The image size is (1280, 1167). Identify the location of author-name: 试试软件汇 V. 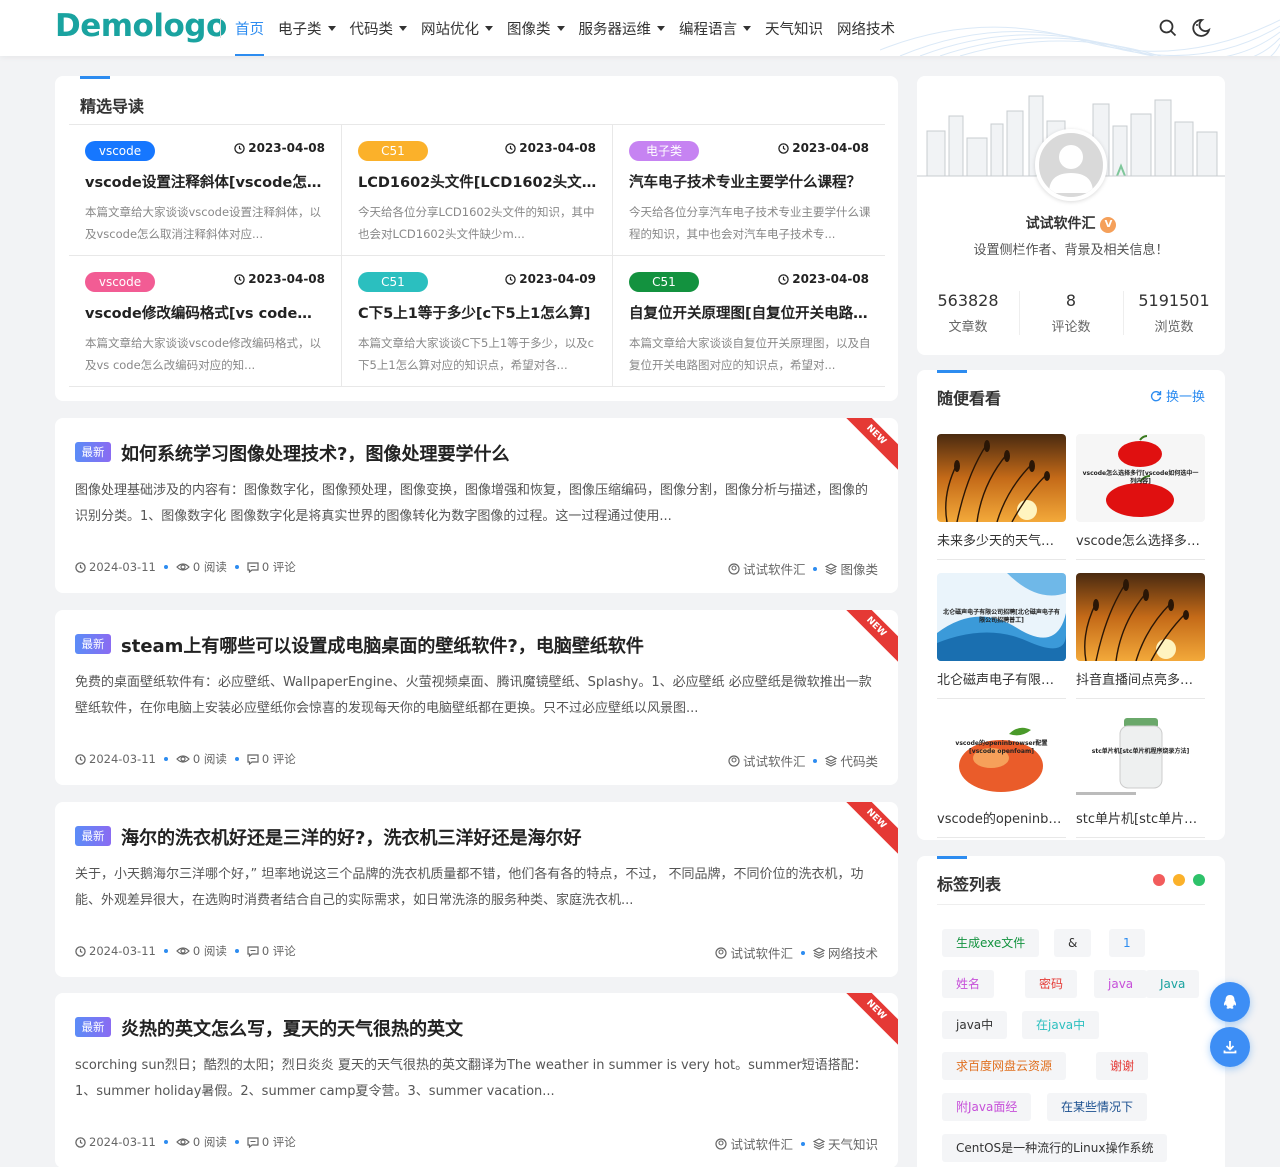
(1071, 223).